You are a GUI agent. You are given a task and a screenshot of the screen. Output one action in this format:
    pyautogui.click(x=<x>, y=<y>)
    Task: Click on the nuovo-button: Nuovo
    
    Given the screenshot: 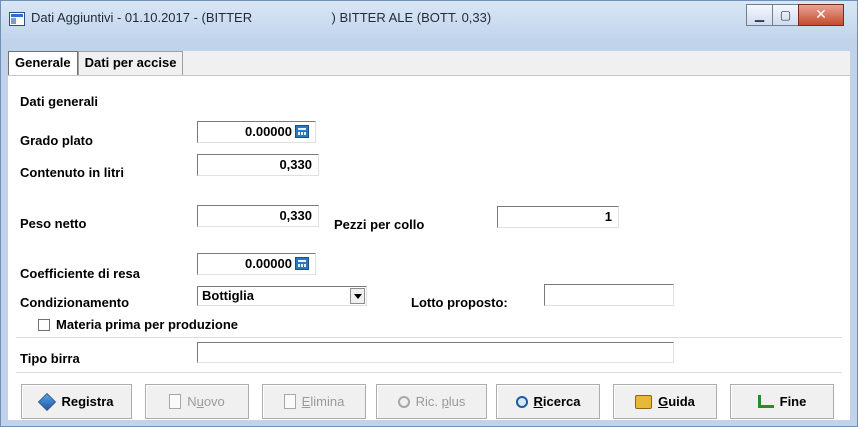 What is the action you would take?
    pyautogui.click(x=197, y=401)
    